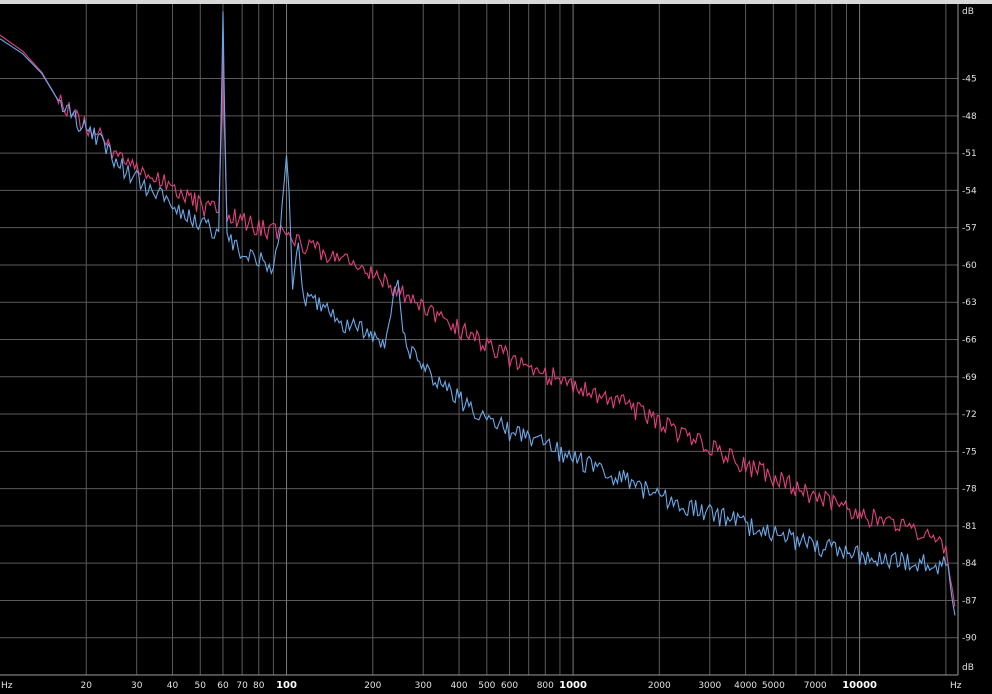 Image resolution: width=992 pixels, height=694 pixels. Describe the element at coordinates (815, 686) in the screenshot. I see `x-tick-label: 7000` at that location.